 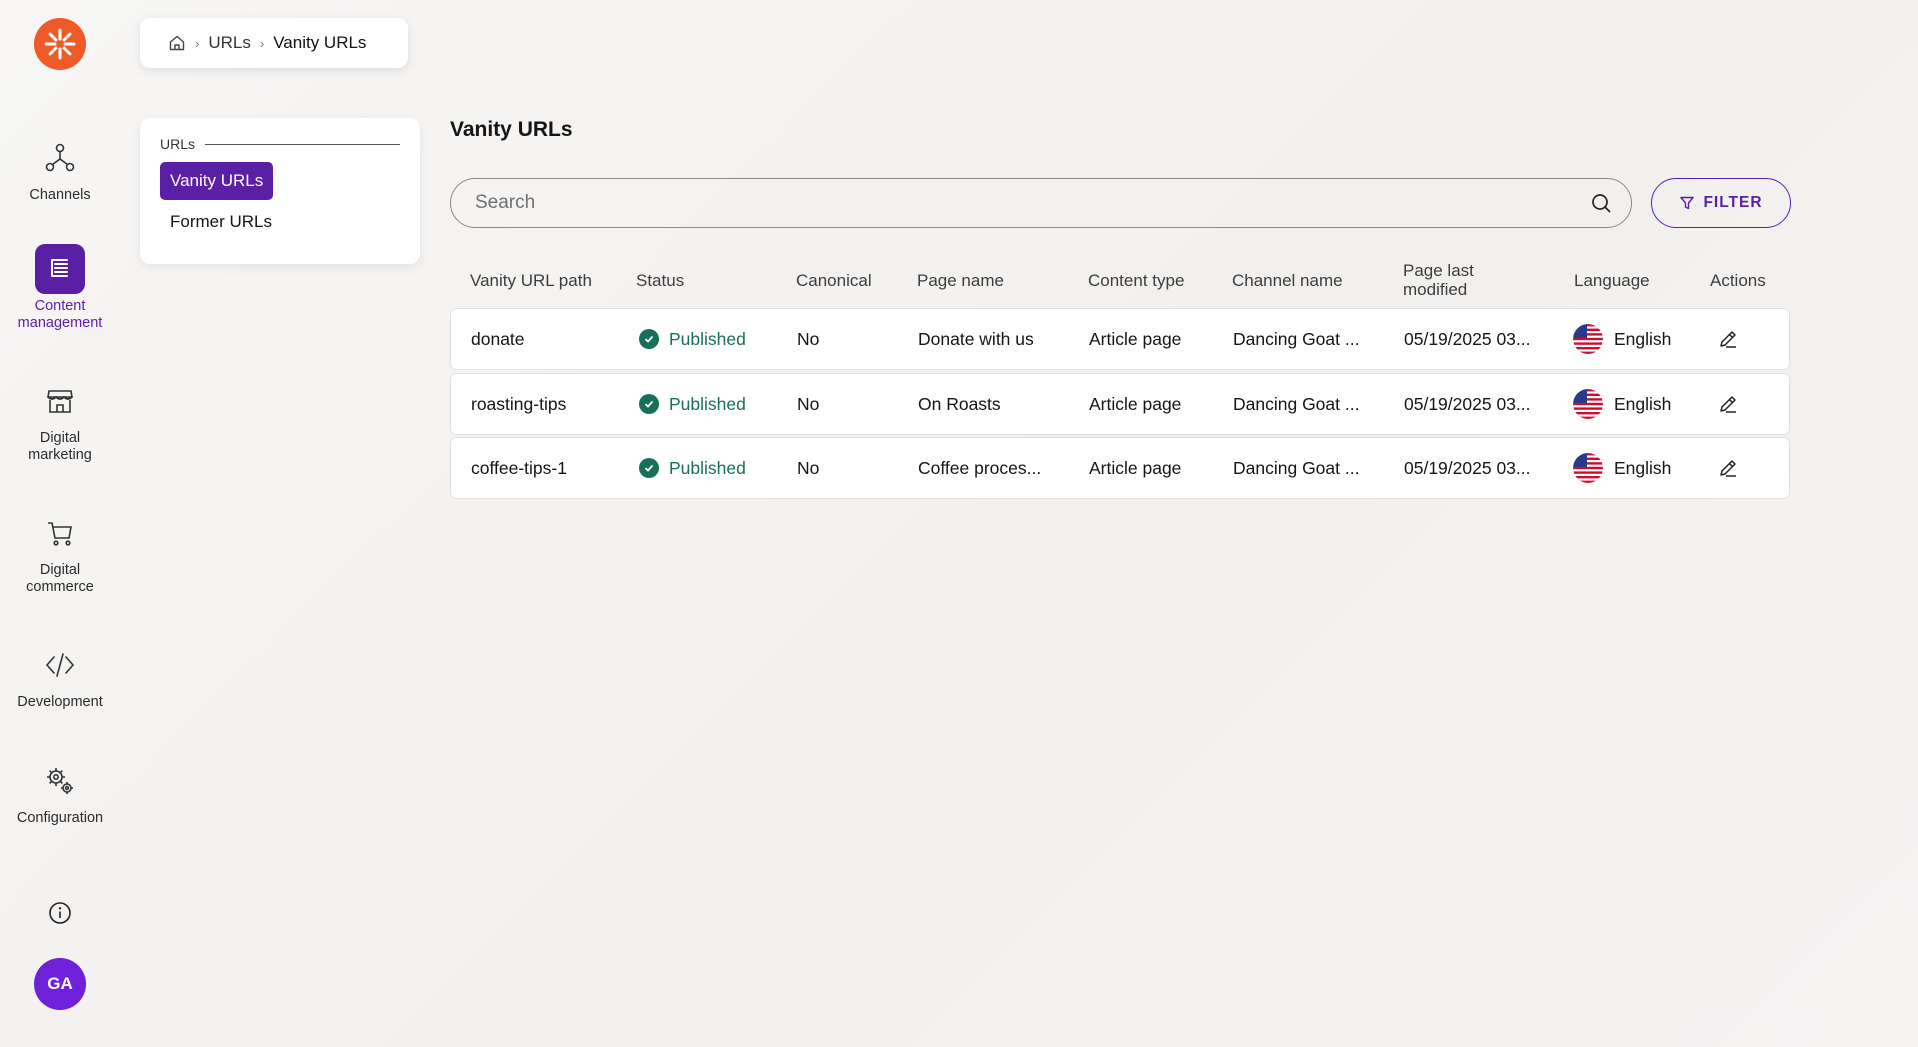 I want to click on nav-label: Content, so click(x=60, y=306).